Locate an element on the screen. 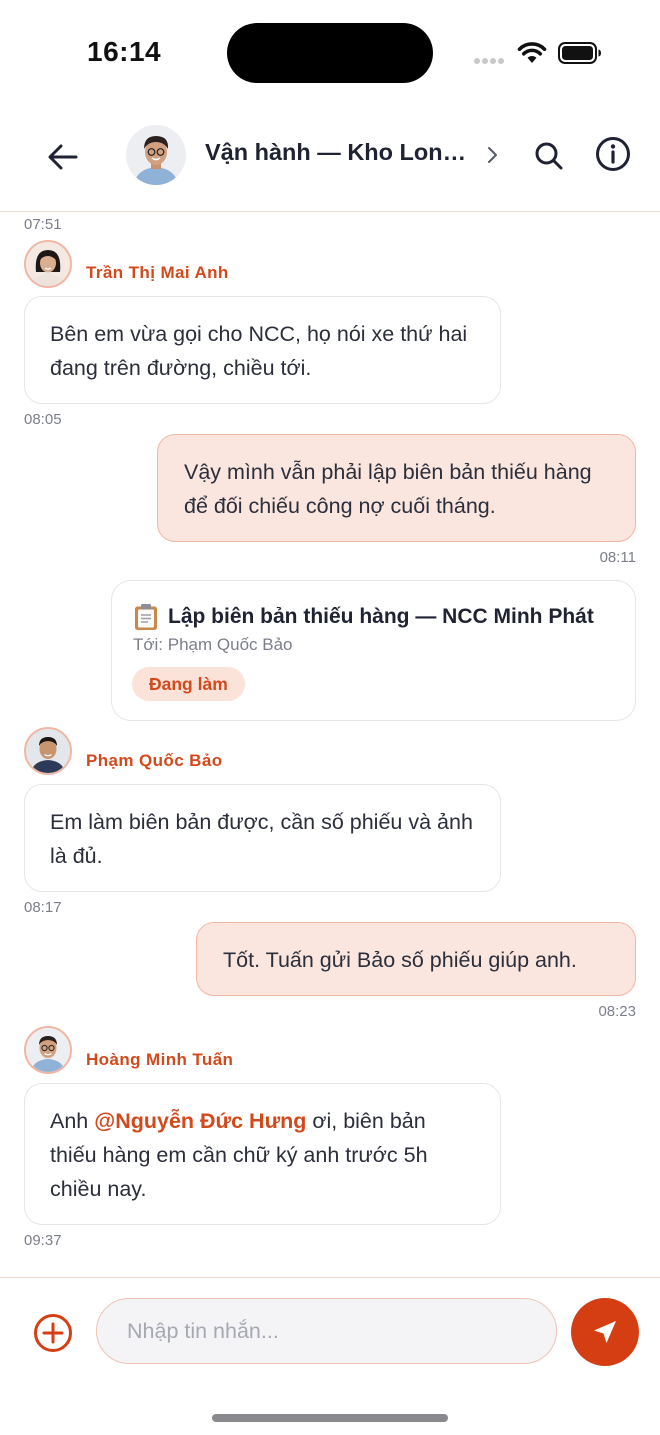 This screenshot has width=660, height=1435. task-assignee: Tới: Phạm Quốc Bảo is located at coordinates (213, 644).